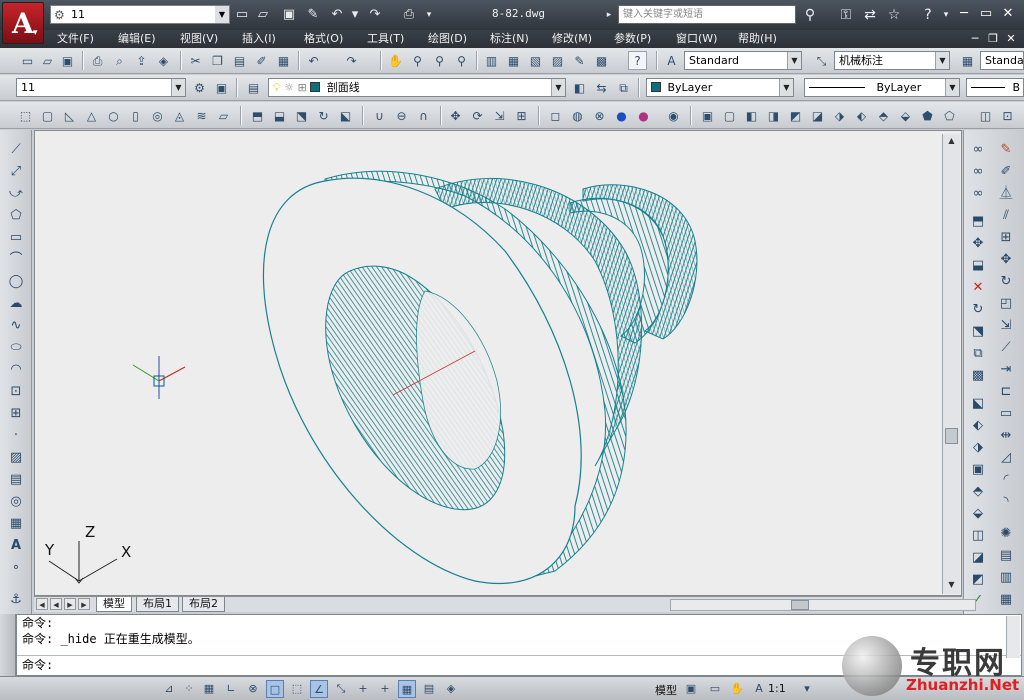 The height and width of the screenshot is (700, 1024). Describe the element at coordinates (985, 115) in the screenshot. I see `ucs-world-icon: ◫` at that location.